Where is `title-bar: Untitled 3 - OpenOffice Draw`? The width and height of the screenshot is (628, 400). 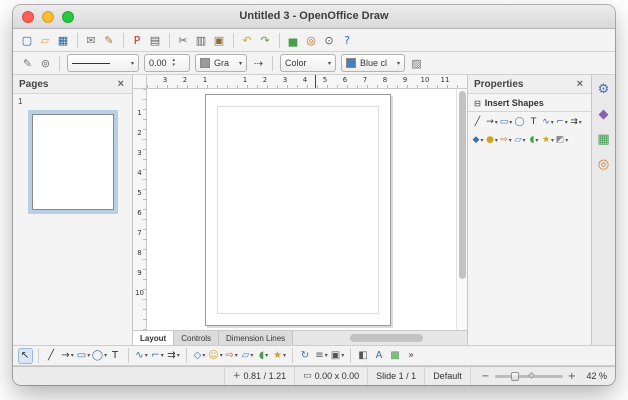 title-bar: Untitled 3 - OpenOffice Draw is located at coordinates (314, 17).